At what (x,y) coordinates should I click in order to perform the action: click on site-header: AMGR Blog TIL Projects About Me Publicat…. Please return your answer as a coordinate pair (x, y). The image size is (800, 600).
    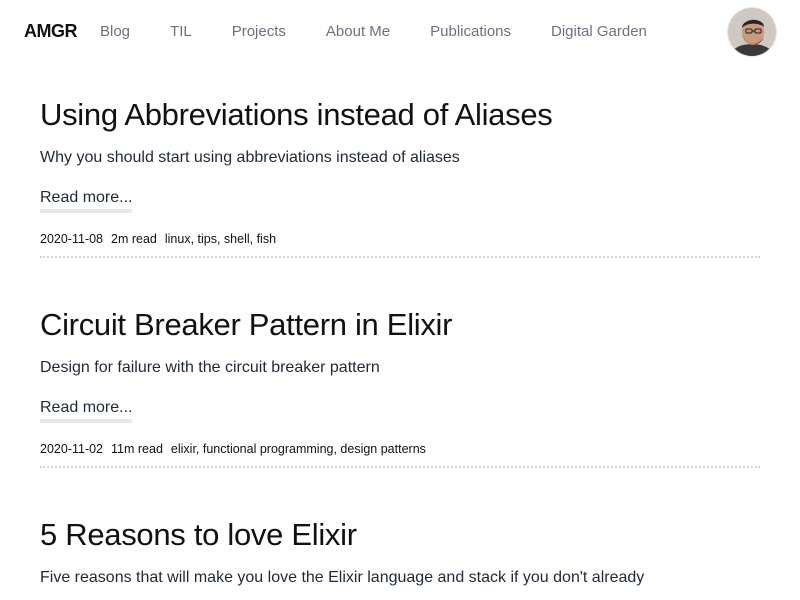
    Looking at the image, I should click on (400, 32).